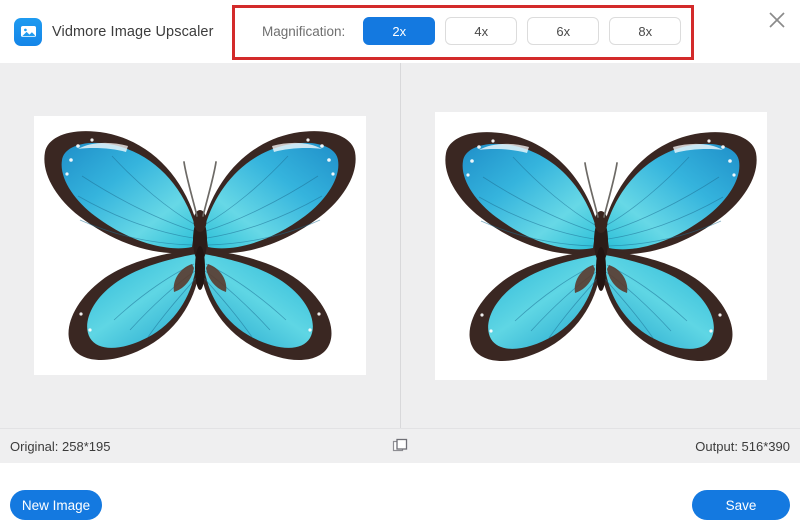 This screenshot has height=527, width=800. What do you see at coordinates (304, 31) in the screenshot?
I see `magnification-label: Magnification:` at bounding box center [304, 31].